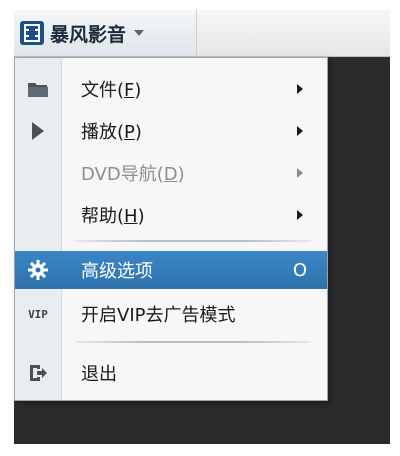 This screenshot has width=400, height=456. I want to click on accelerator-key: H, so click(131, 216).